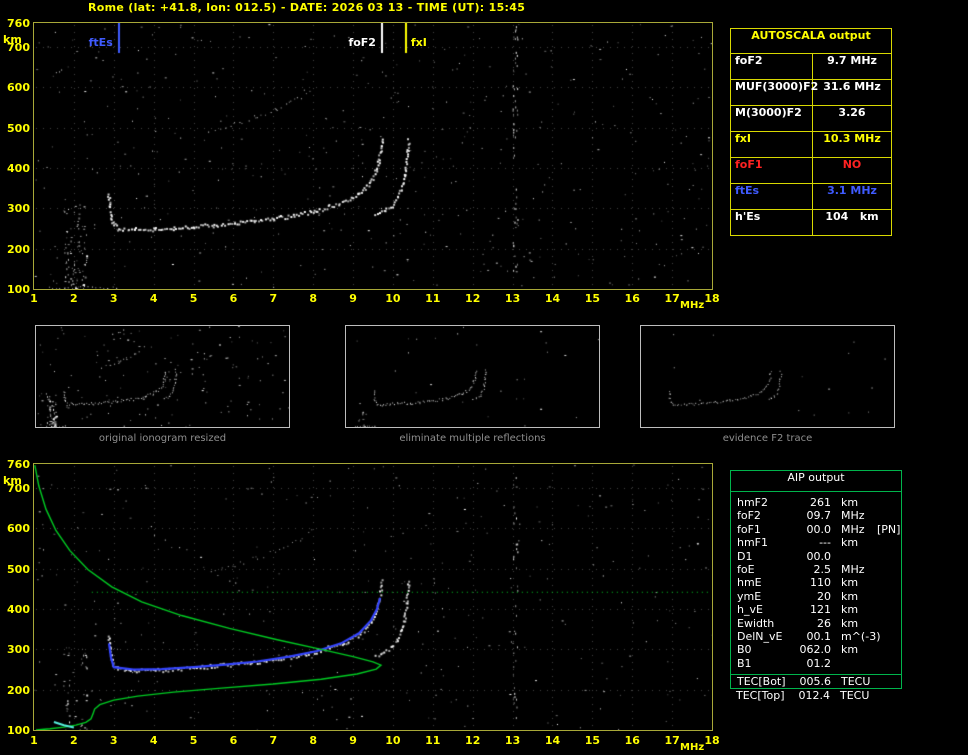 The height and width of the screenshot is (755, 968). What do you see at coordinates (34, 740) in the screenshot?
I see `x-tick-label-bottom: 1` at bounding box center [34, 740].